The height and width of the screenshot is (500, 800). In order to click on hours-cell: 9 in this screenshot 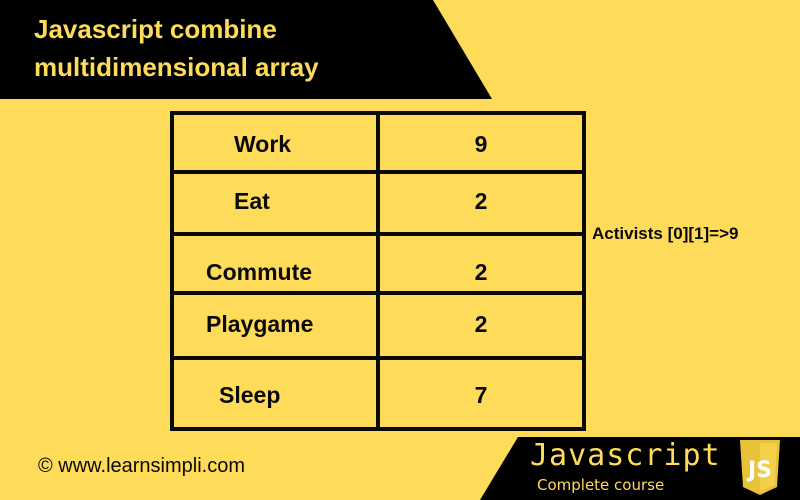, I will do `click(481, 144)`.